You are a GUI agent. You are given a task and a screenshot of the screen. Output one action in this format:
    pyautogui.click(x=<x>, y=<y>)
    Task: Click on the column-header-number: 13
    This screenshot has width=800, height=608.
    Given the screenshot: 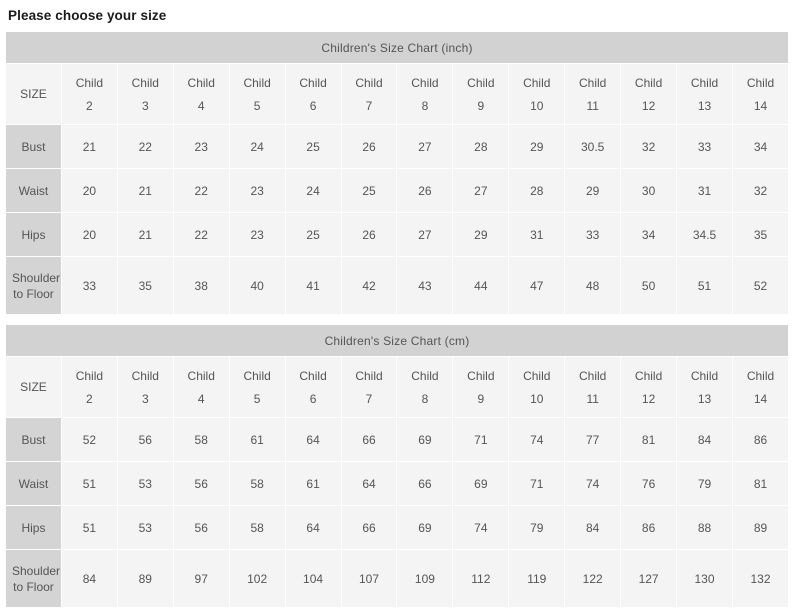 What is the action you would take?
    pyautogui.click(x=704, y=398)
    